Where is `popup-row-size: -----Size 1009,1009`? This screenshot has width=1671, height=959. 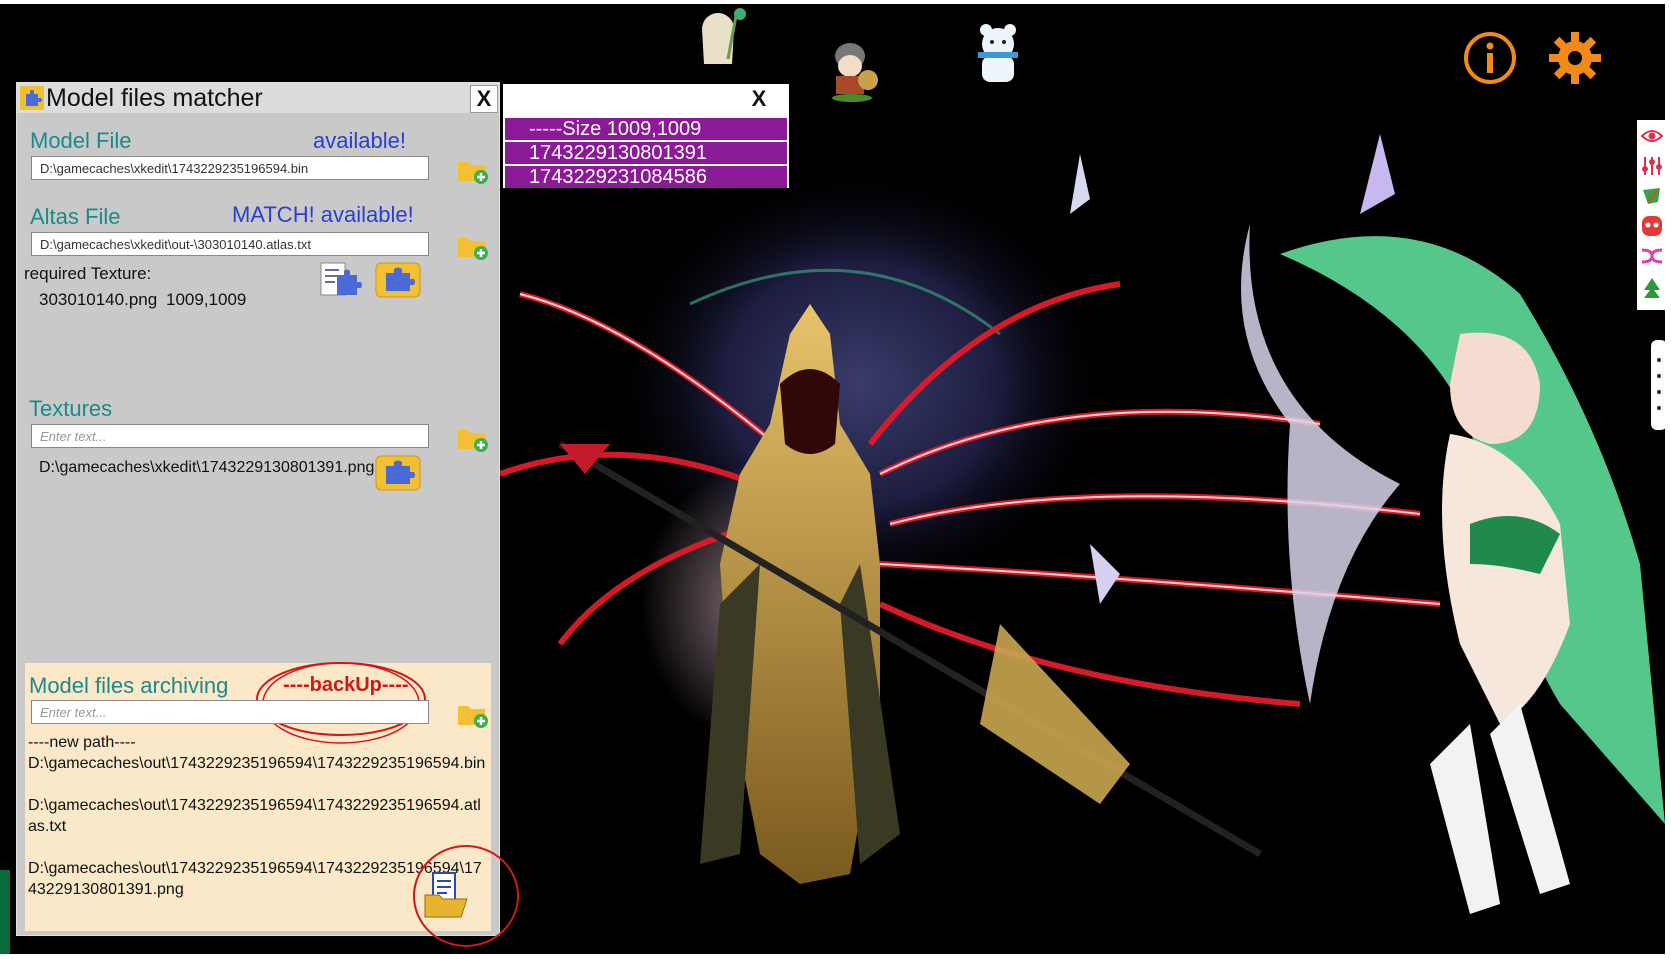
popup-row-size: -----Size 1009,1009 is located at coordinates (646, 129).